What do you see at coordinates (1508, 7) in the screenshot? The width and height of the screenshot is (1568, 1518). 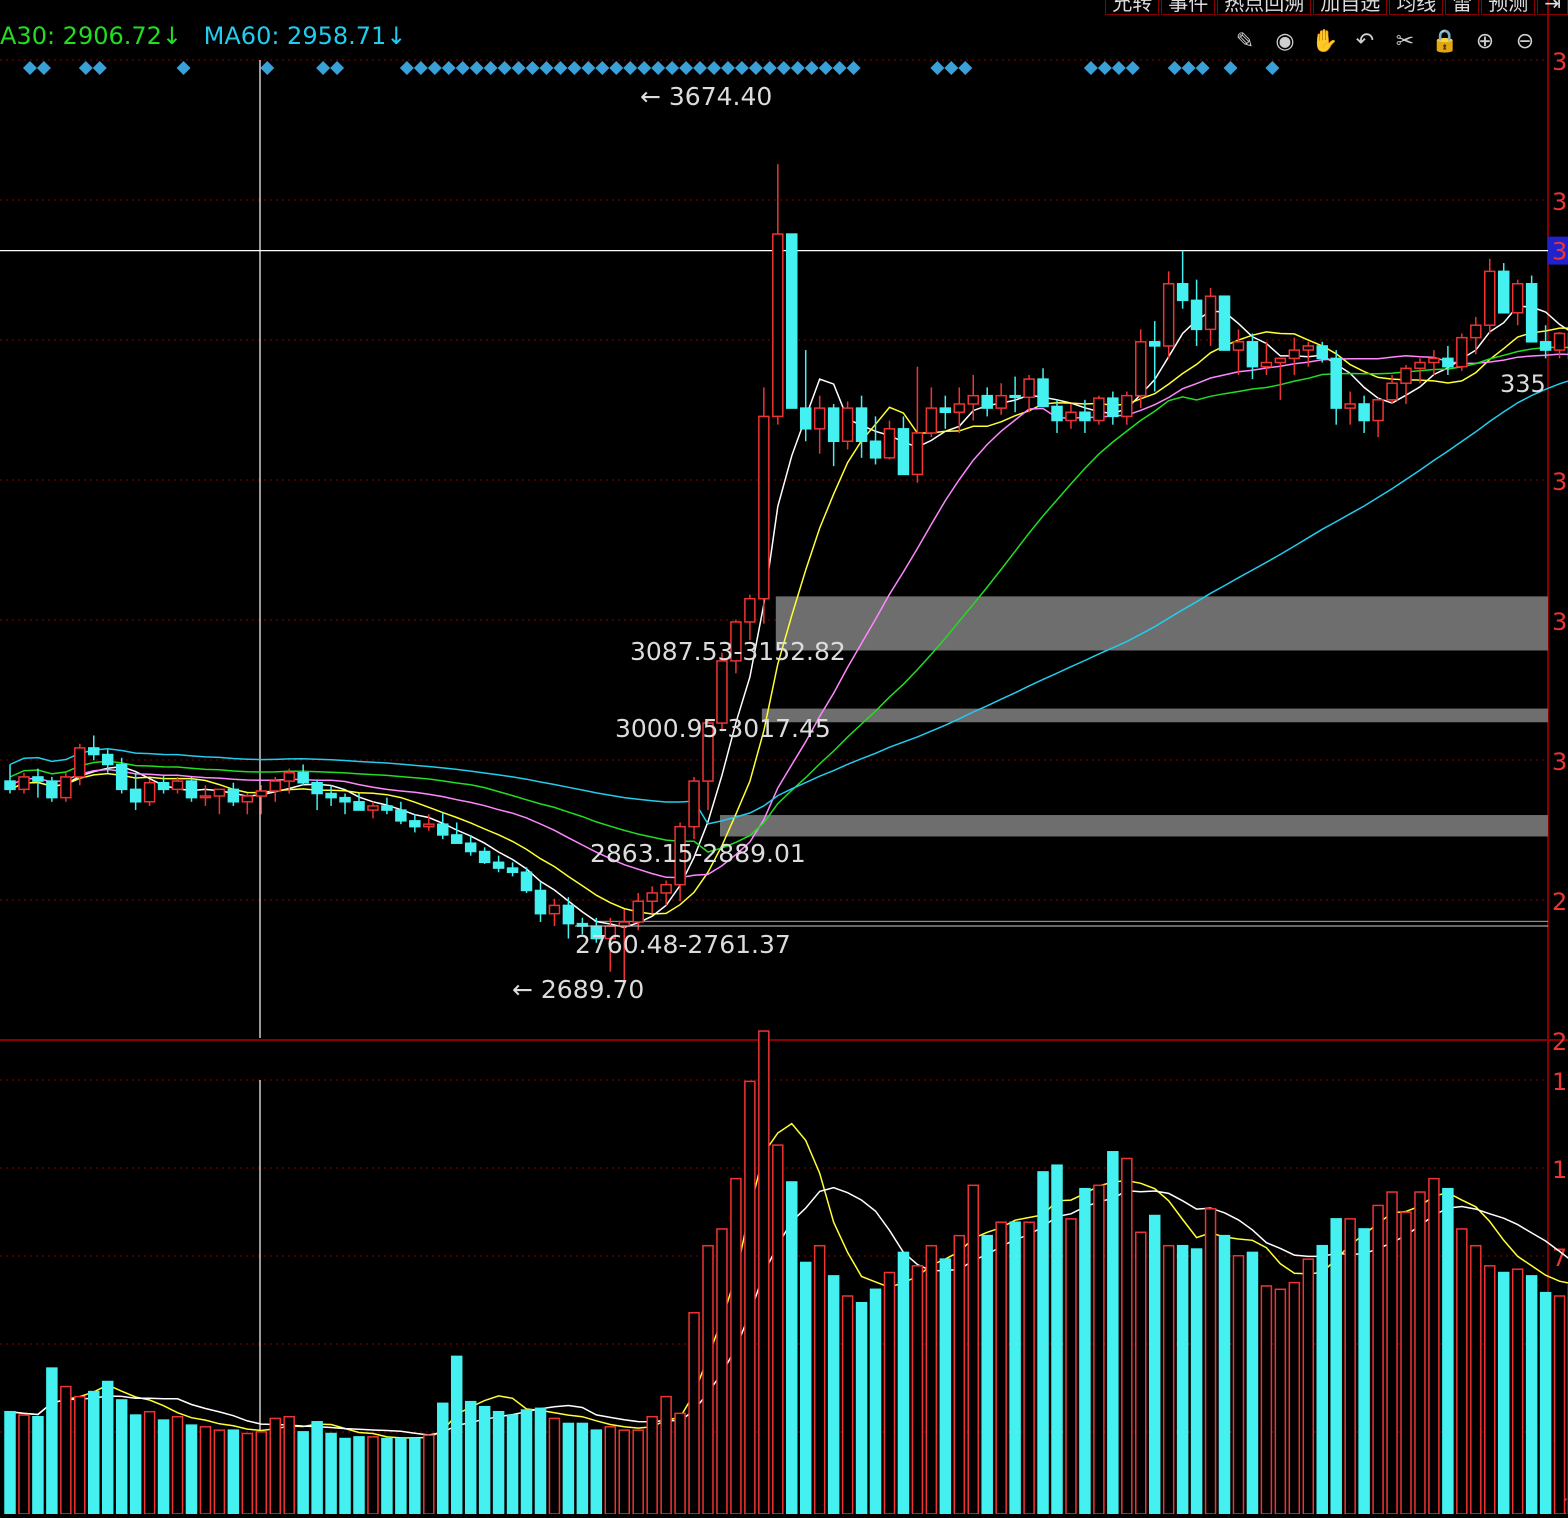 I see `top-tab-6: 预测` at bounding box center [1508, 7].